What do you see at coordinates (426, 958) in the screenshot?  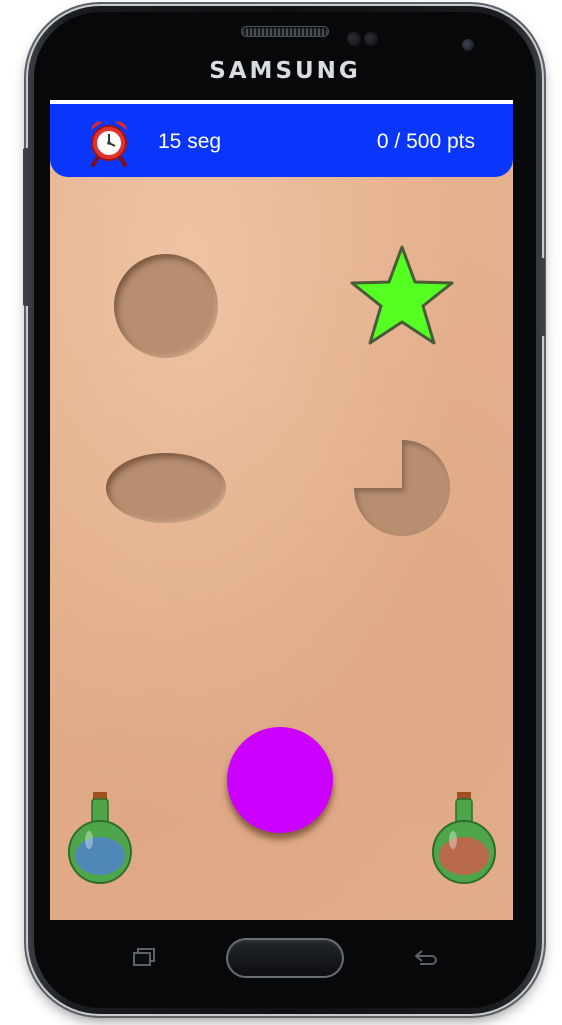 I see `back-arrow-icon` at bounding box center [426, 958].